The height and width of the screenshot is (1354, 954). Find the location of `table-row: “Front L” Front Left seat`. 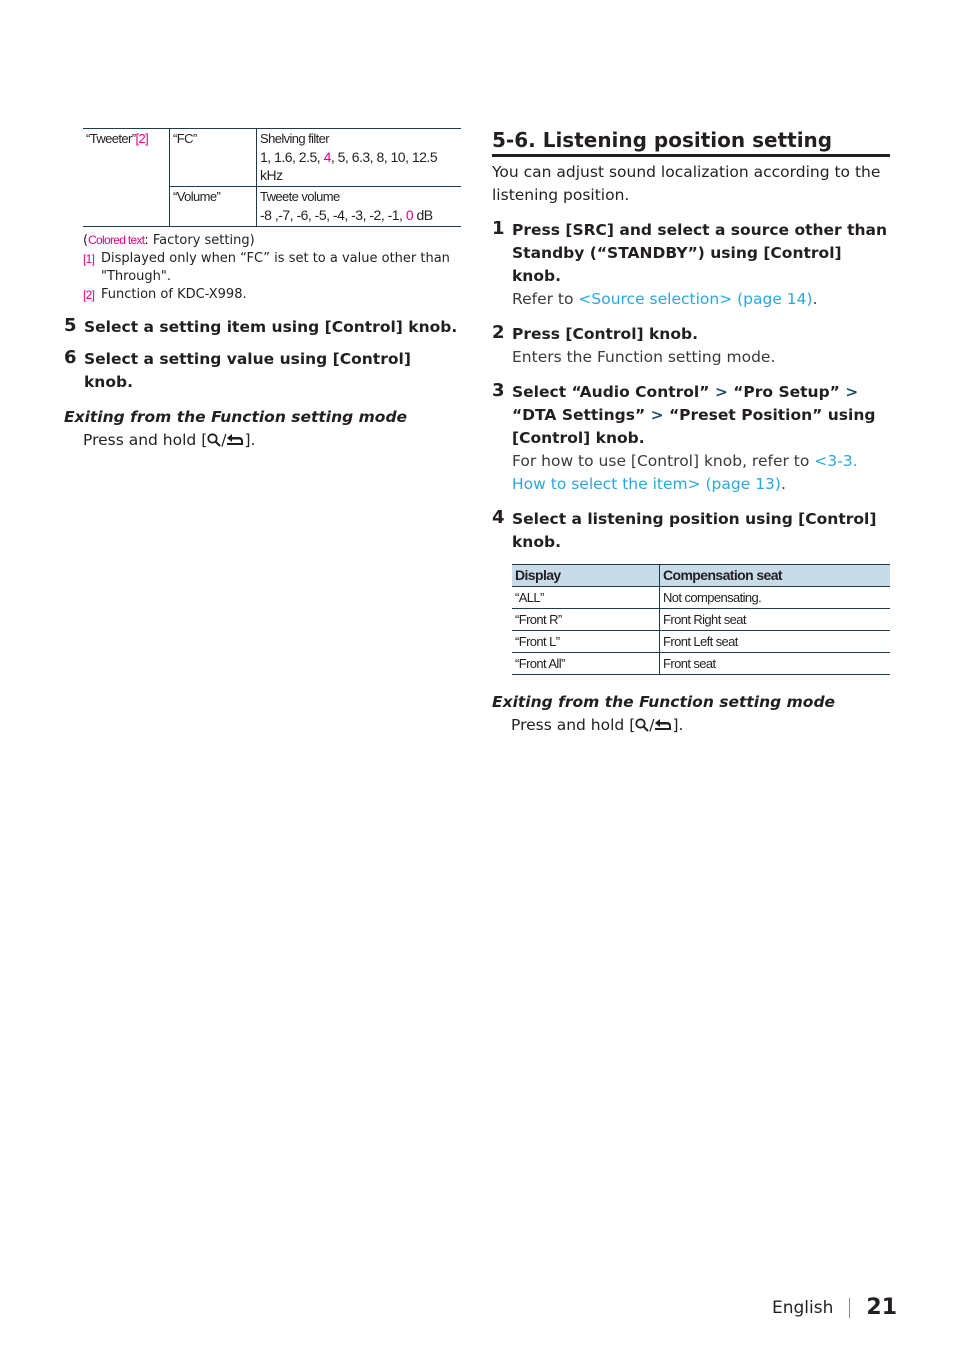

table-row: “Front L” Front Left seat is located at coordinates (701, 641).